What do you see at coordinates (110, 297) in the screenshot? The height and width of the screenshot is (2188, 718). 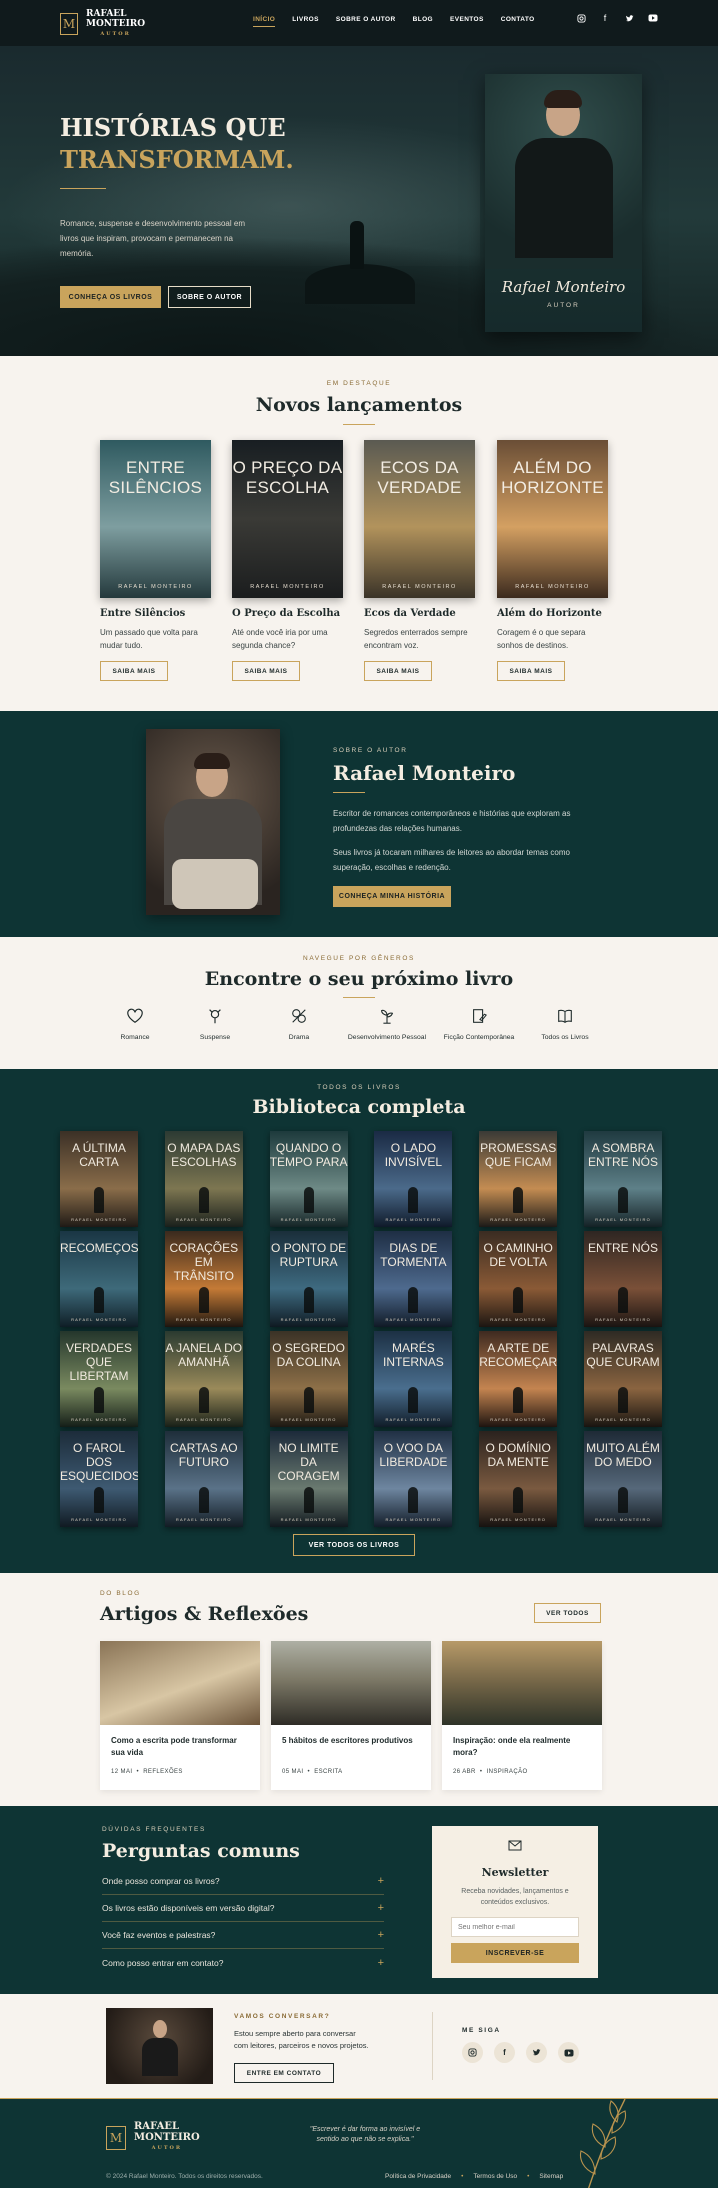 I see `know-books-button: CONHEÇA OS LIVROS` at bounding box center [110, 297].